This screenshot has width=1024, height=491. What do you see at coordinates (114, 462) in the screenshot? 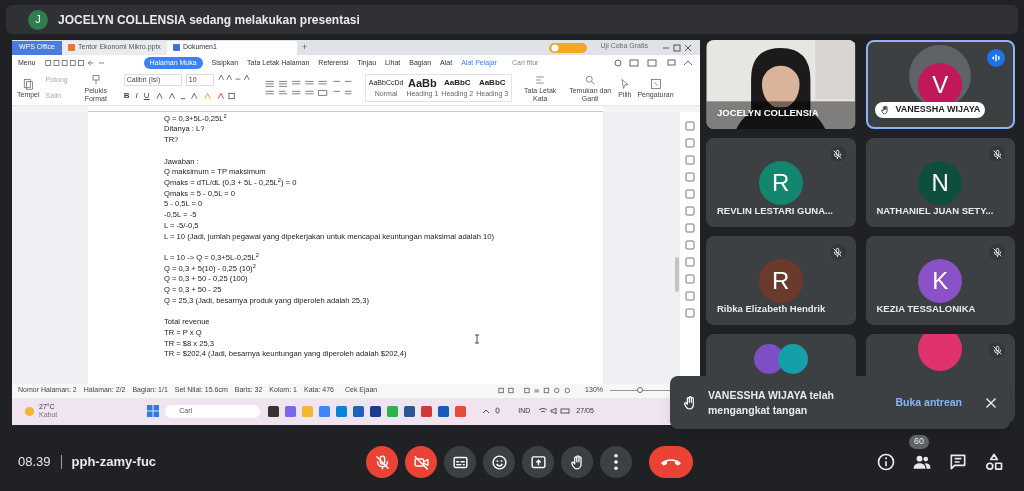
I see `meeting-code: pph-zamy-fuc` at bounding box center [114, 462].